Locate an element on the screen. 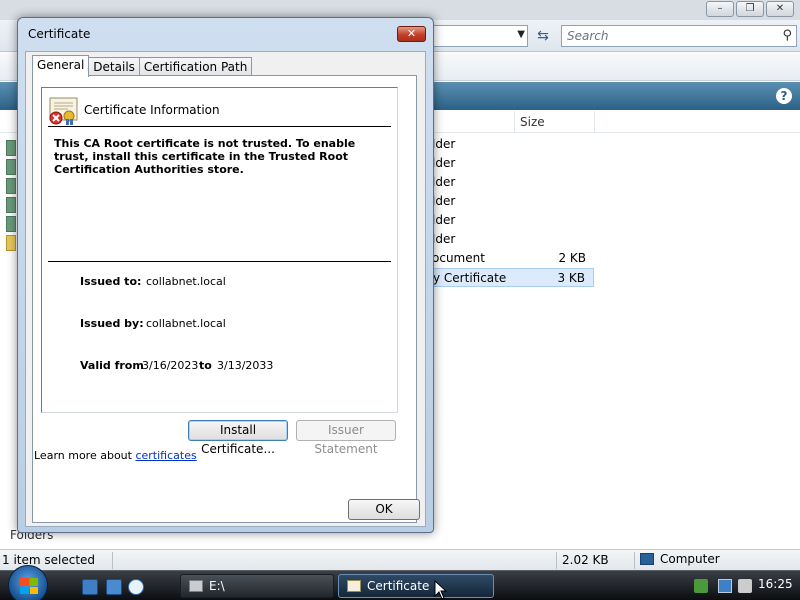 The height and width of the screenshot is (600, 800). taskbar-button-certificate: Certificate is located at coordinates (416, 586).